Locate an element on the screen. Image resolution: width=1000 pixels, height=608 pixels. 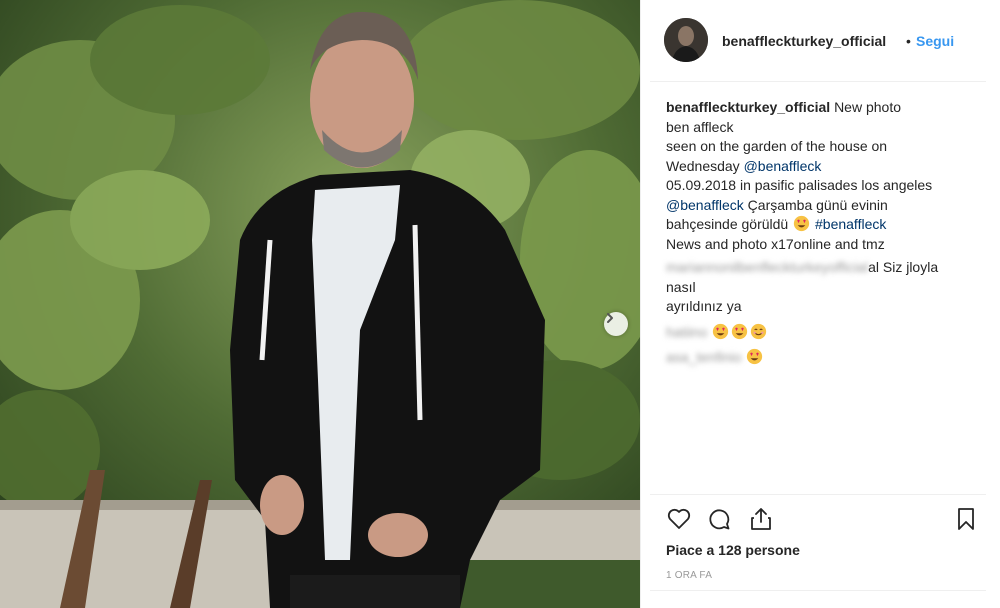
caption-line: bahçesinde görüldü is located at coordinates (727, 224).